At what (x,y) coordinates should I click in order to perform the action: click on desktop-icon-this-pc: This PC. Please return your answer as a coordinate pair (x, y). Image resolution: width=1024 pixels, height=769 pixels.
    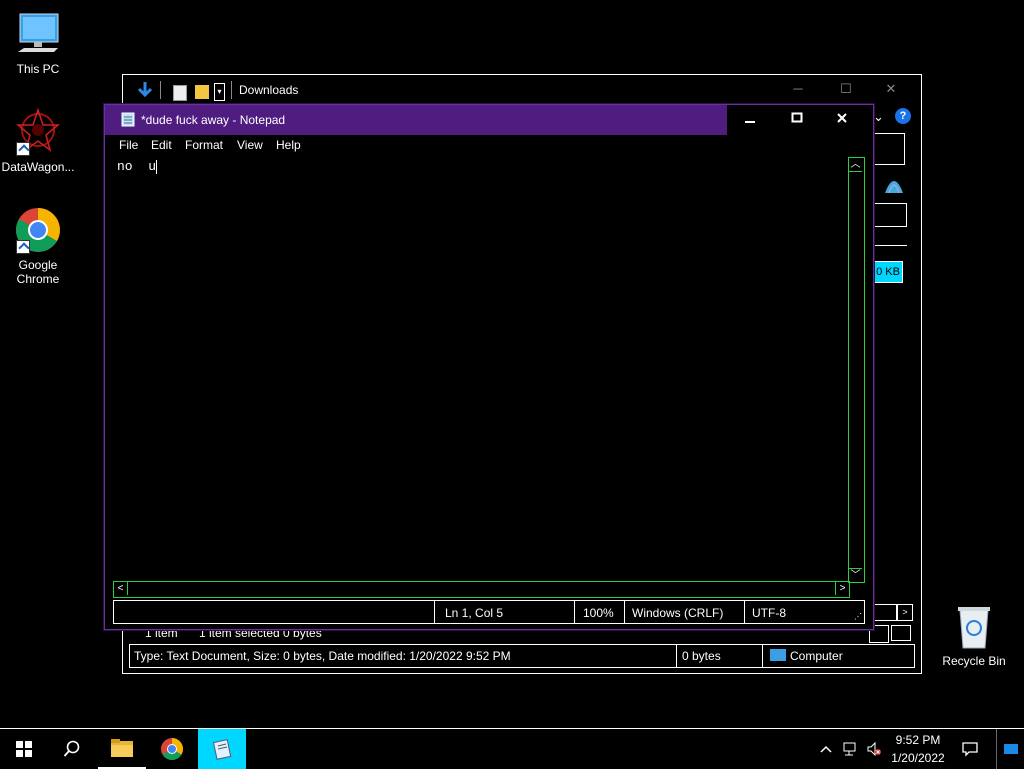
    Looking at the image, I should click on (38, 43).